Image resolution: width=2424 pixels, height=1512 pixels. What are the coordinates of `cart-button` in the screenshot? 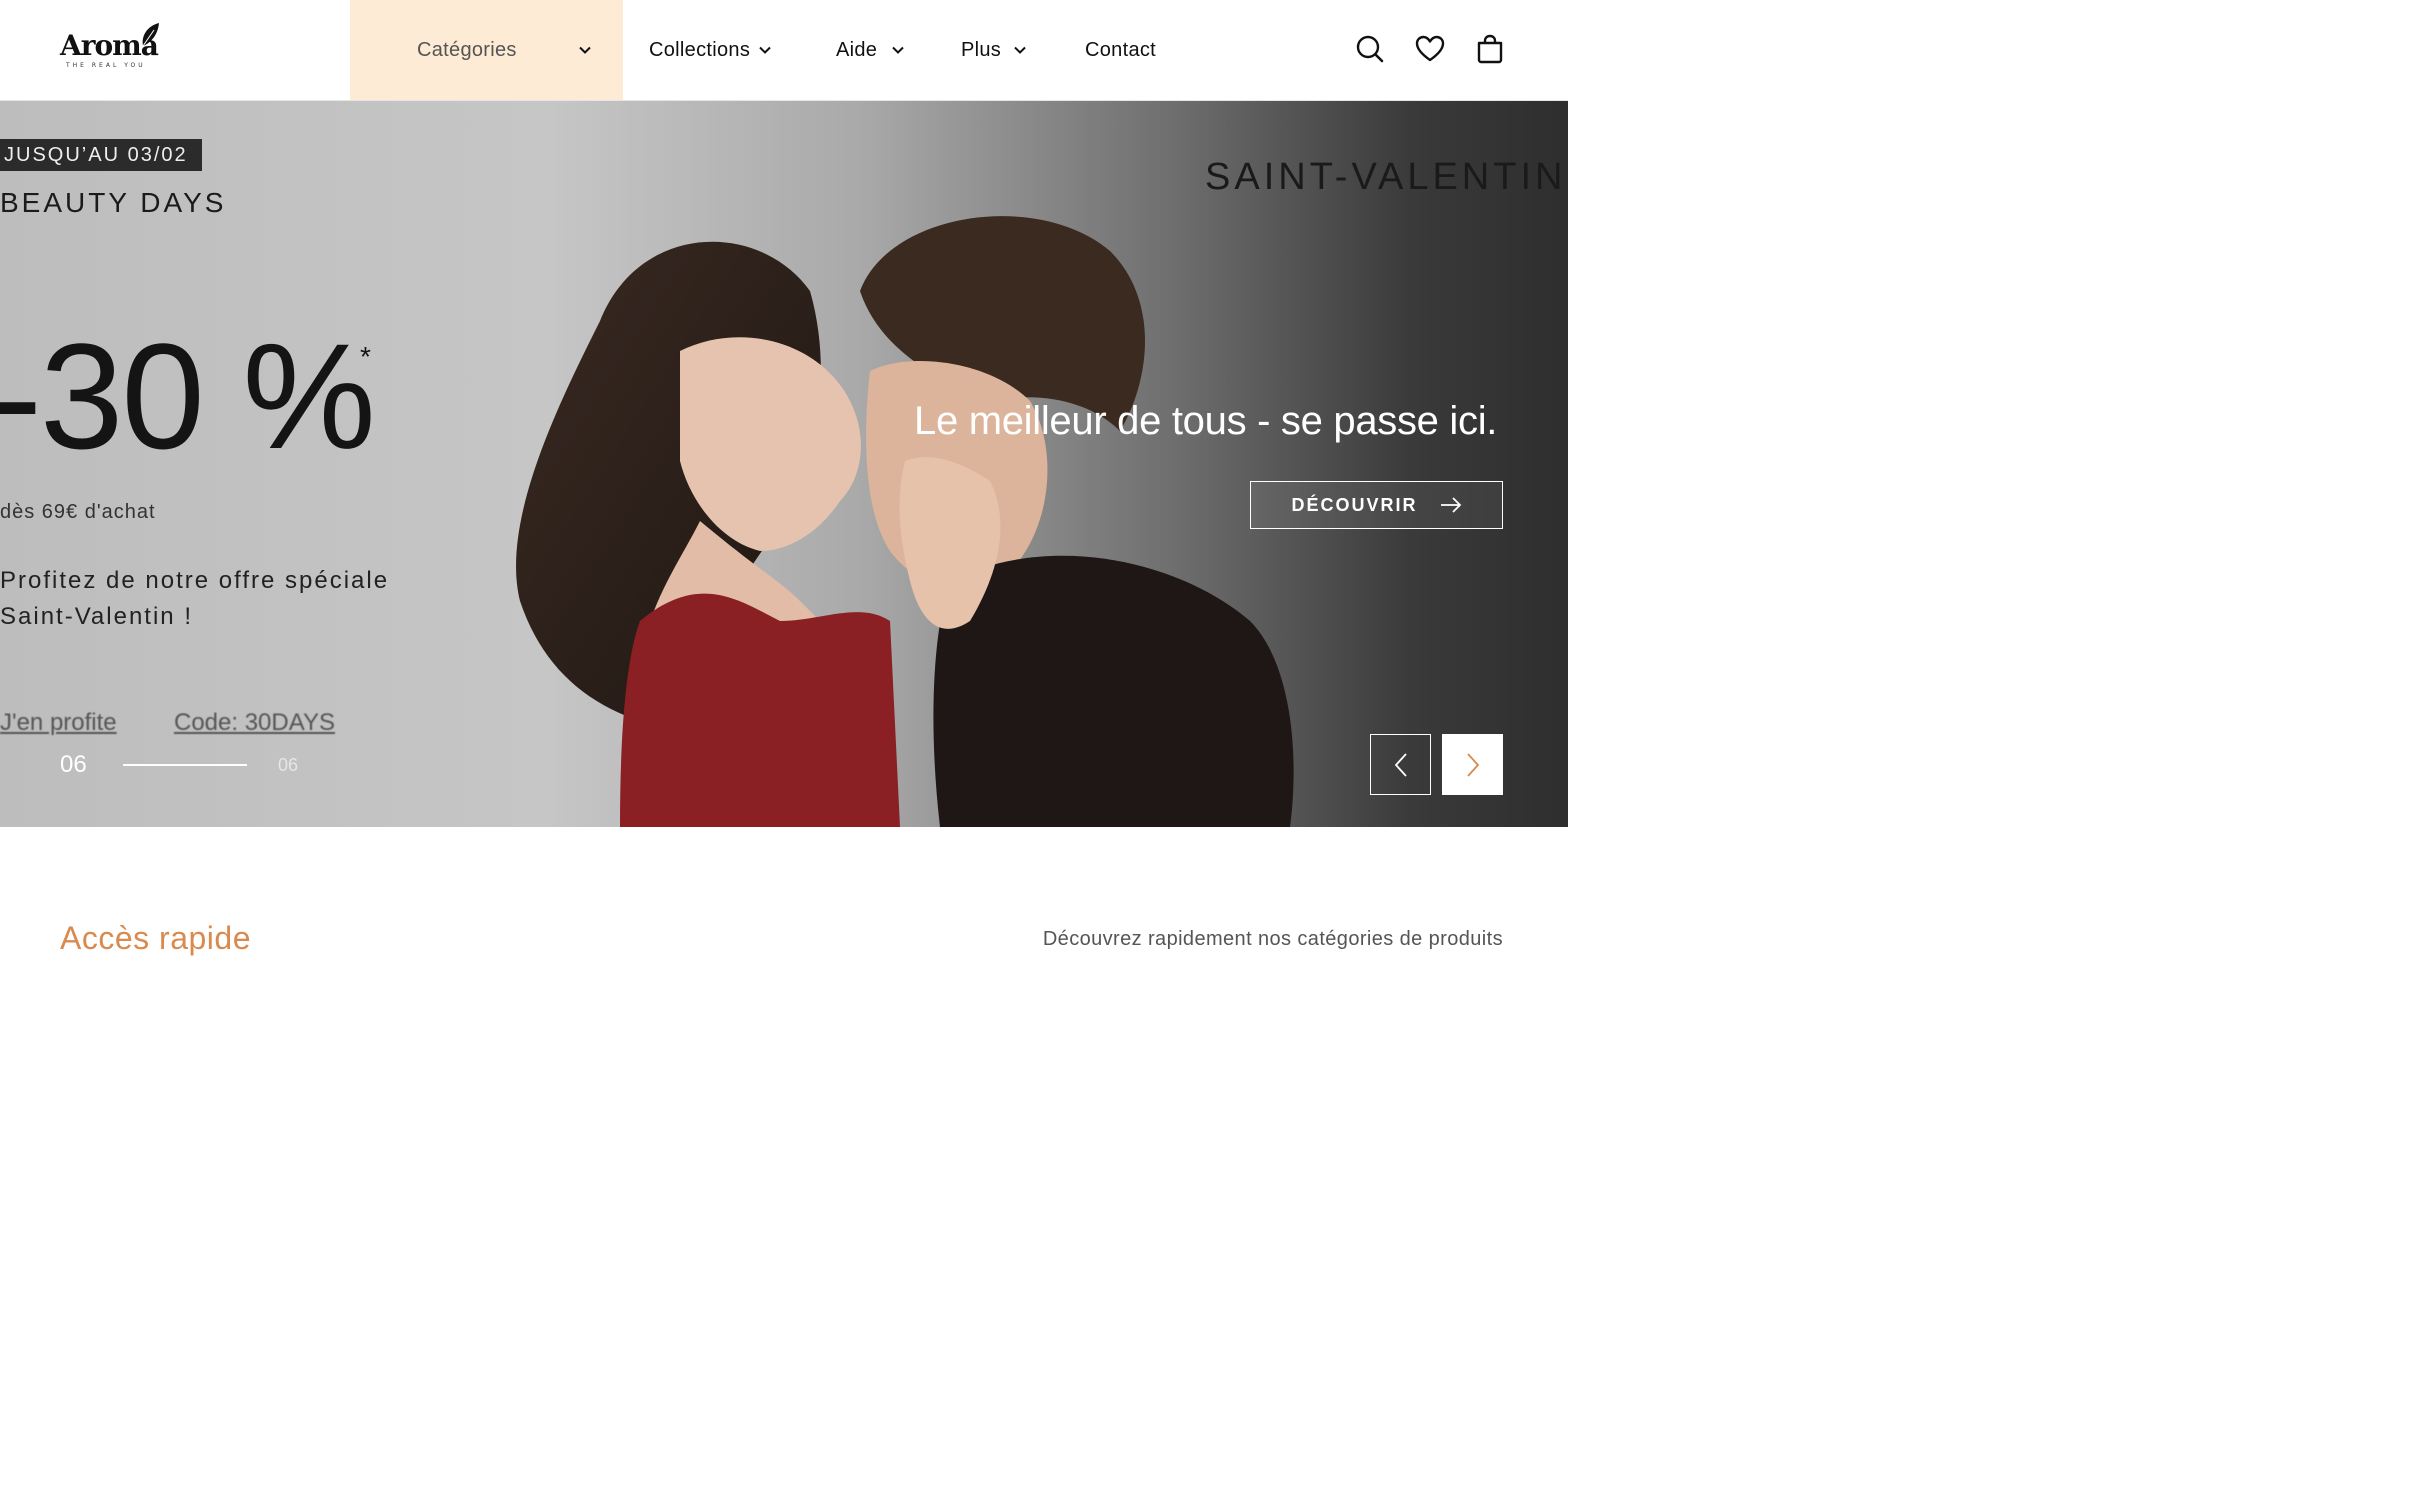 It's located at (1490, 49).